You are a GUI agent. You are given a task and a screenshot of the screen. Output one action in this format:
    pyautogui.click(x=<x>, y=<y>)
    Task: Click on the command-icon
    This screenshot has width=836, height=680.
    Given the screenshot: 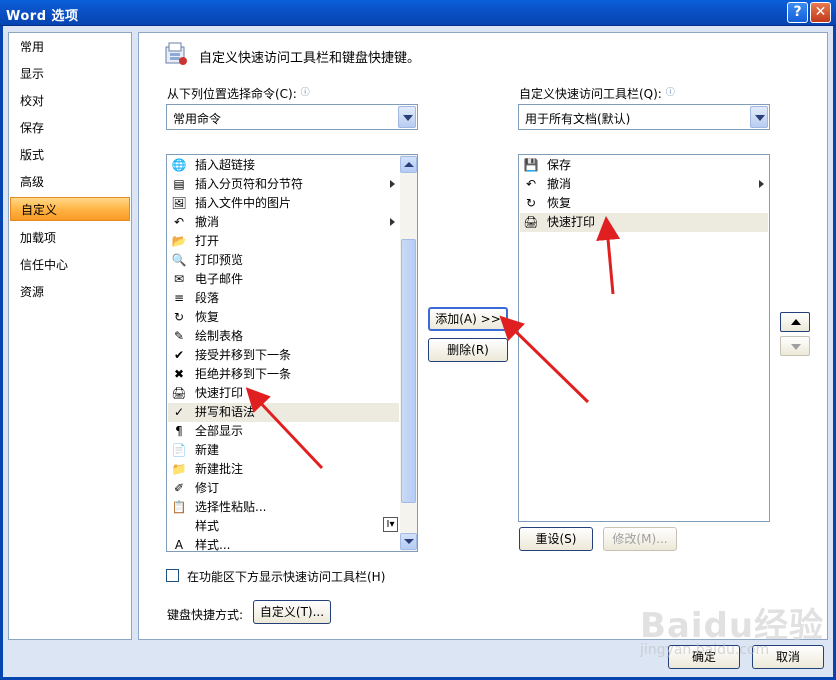 What is the action you would take?
    pyautogui.click(x=179, y=526)
    